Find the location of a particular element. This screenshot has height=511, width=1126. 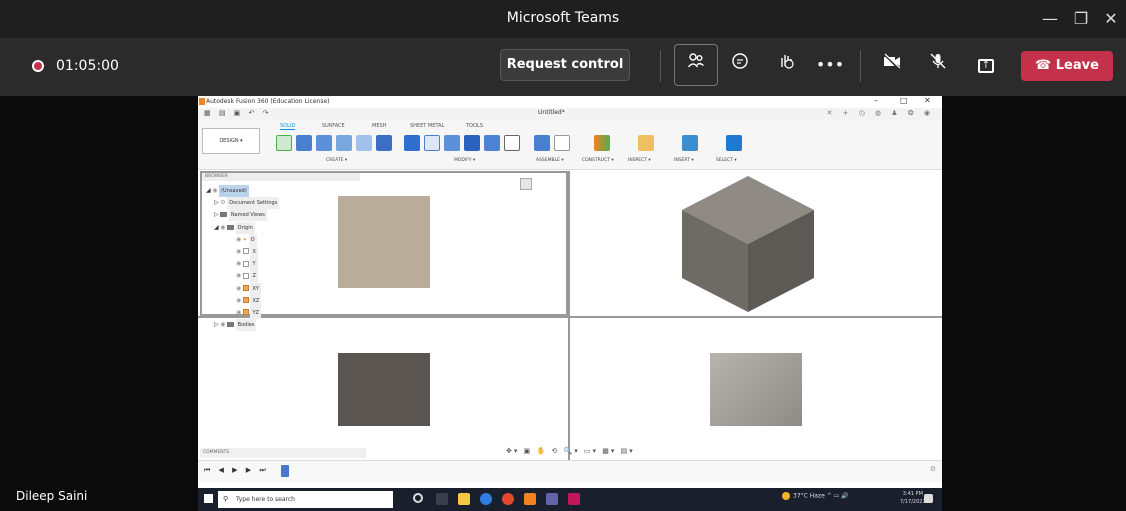

restore-icon: ❐ is located at coordinates (1081, 19).